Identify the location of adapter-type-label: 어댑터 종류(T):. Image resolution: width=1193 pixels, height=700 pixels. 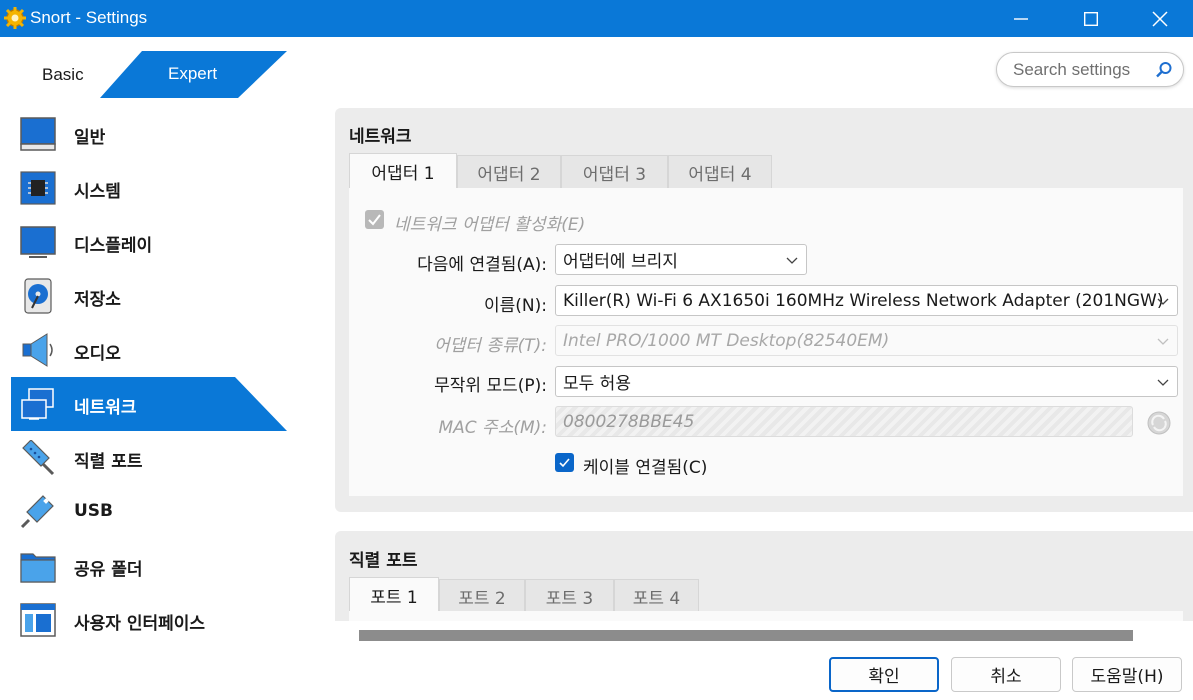
(490, 346).